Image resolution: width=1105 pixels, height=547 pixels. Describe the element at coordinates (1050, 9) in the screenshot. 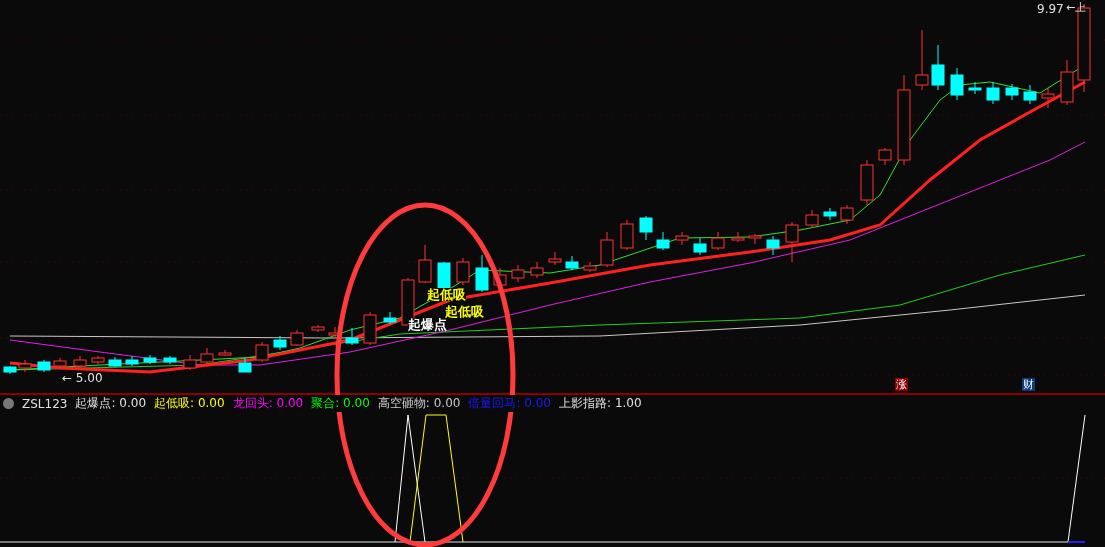

I see `high-price-label: 9.97` at that location.